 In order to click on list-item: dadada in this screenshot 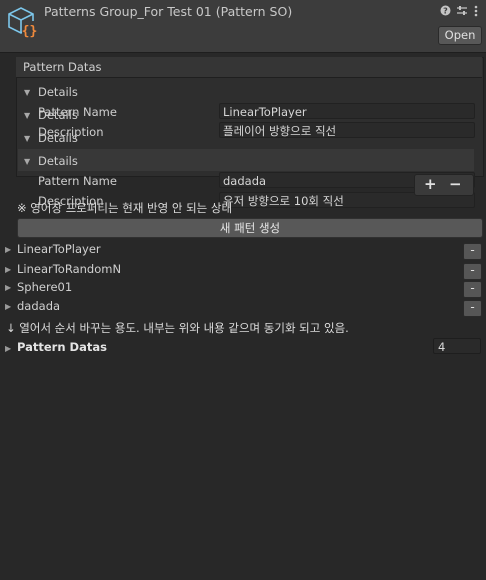, I will do `click(38, 306)`.